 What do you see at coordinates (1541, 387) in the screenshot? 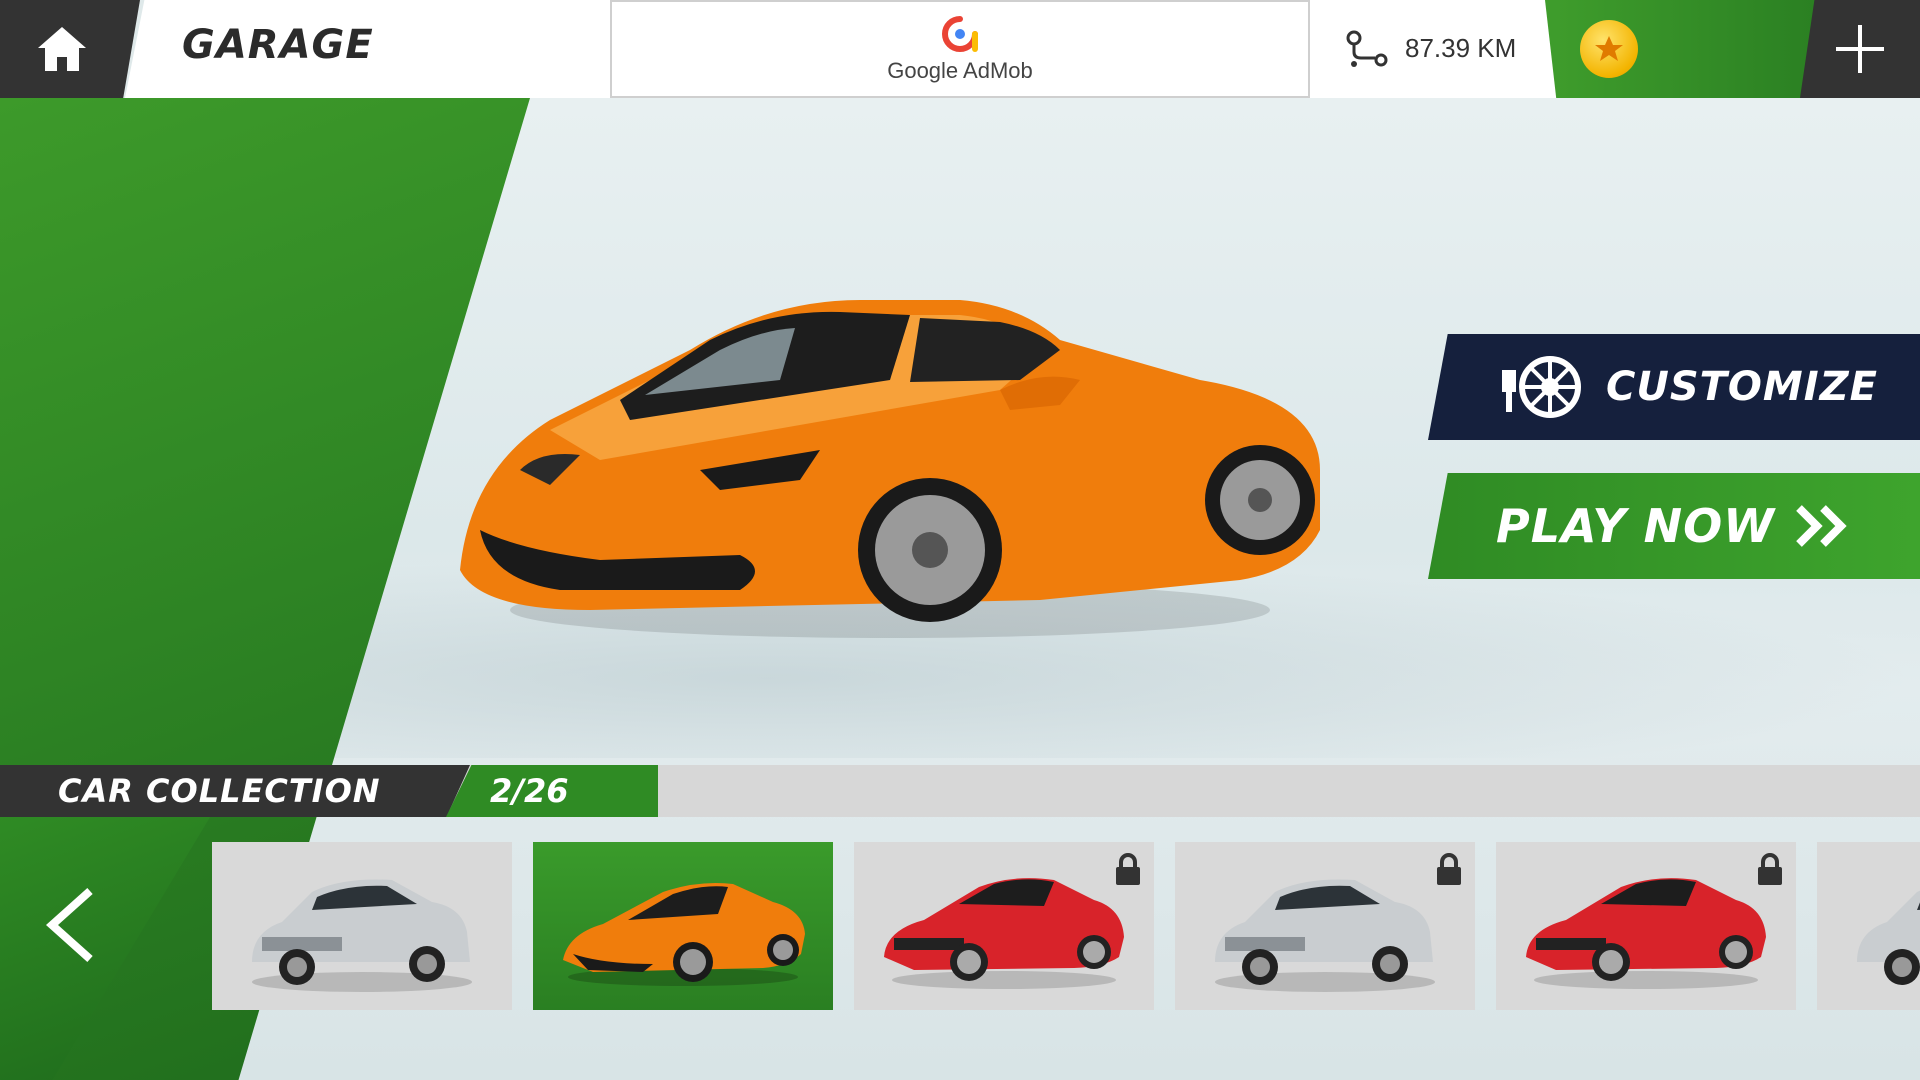
I see `wheel-brush-icon` at bounding box center [1541, 387].